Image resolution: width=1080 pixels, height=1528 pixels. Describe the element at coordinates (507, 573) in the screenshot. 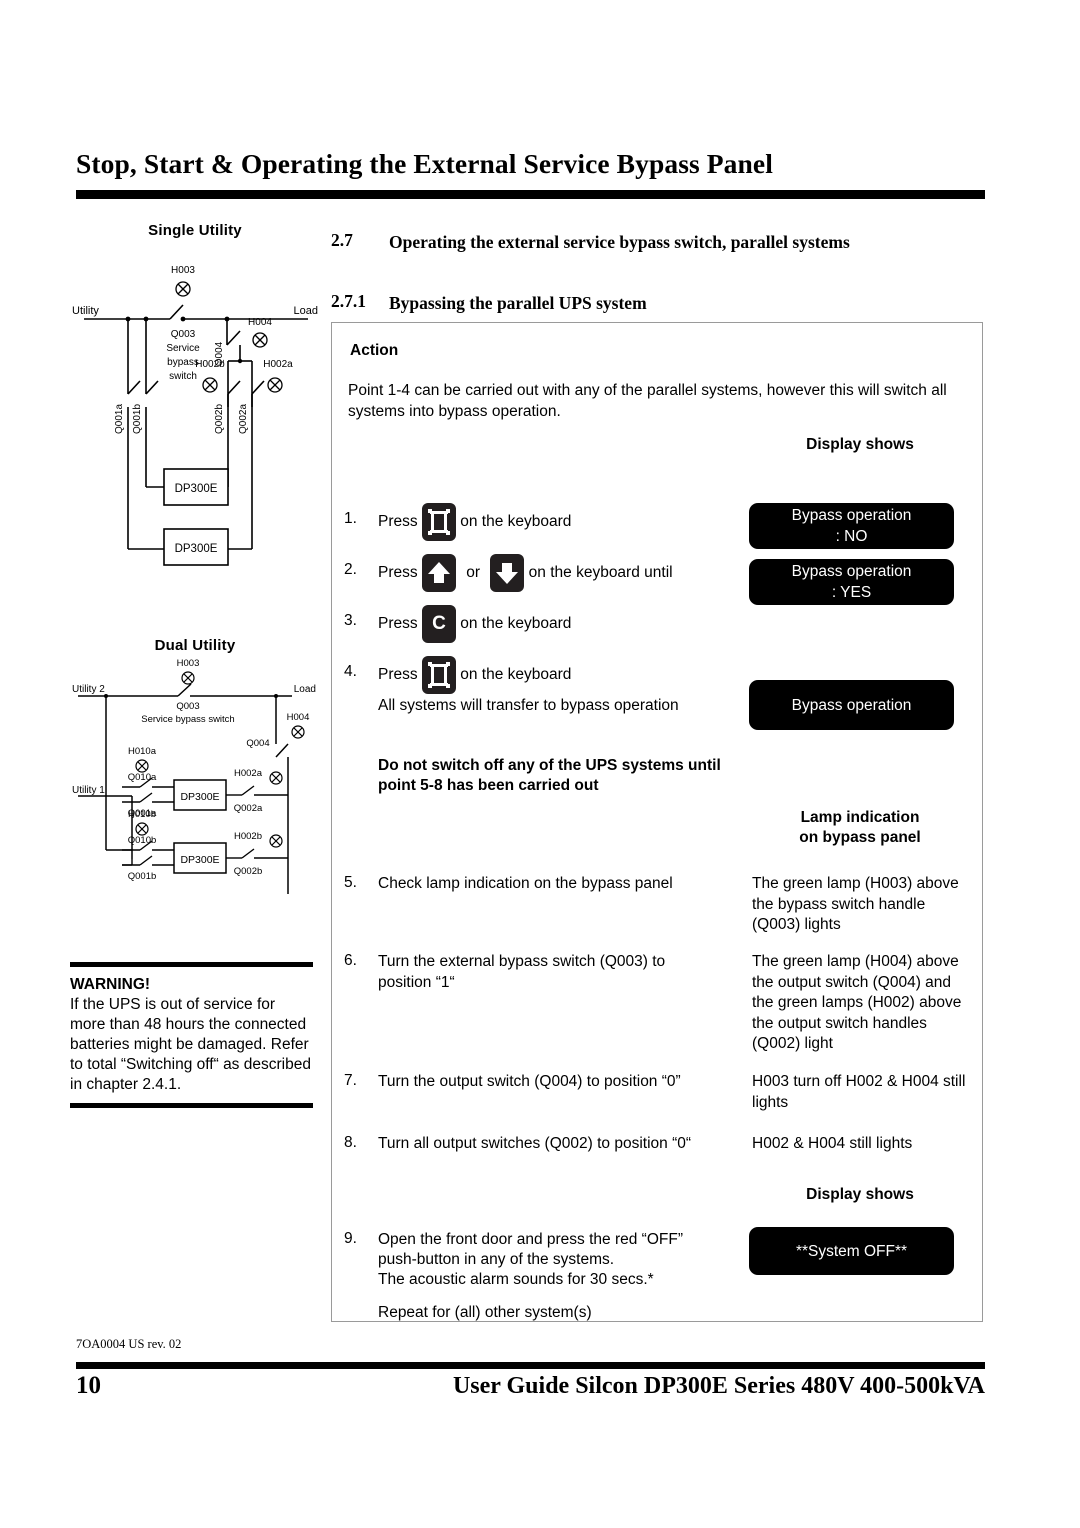

I see `down-arrow-key-icon` at that location.